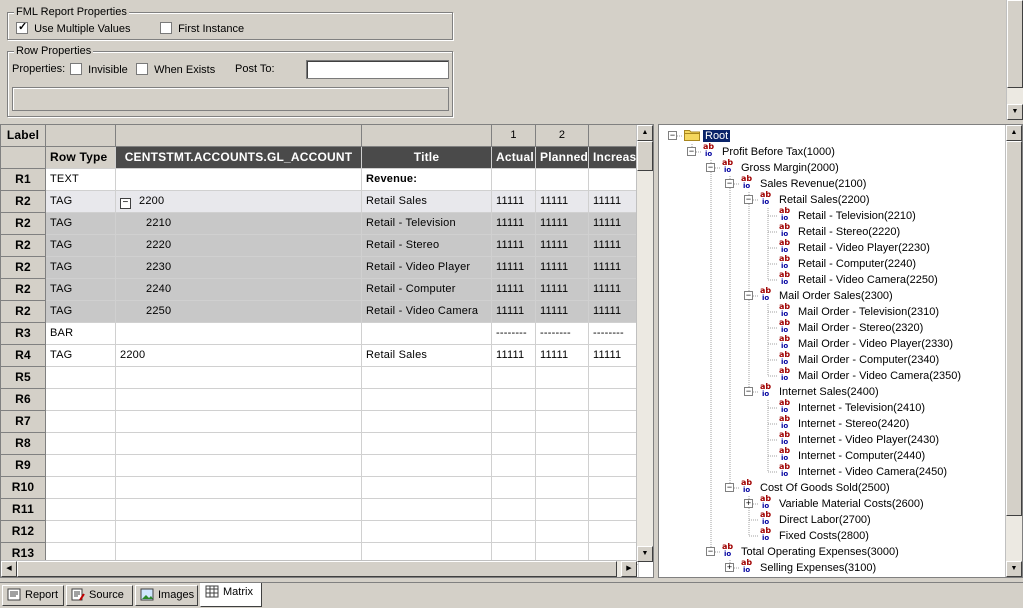 The width and height of the screenshot is (1023, 608). Describe the element at coordinates (81, 180) in the screenshot. I see `row-type-cell: TEXT` at that location.